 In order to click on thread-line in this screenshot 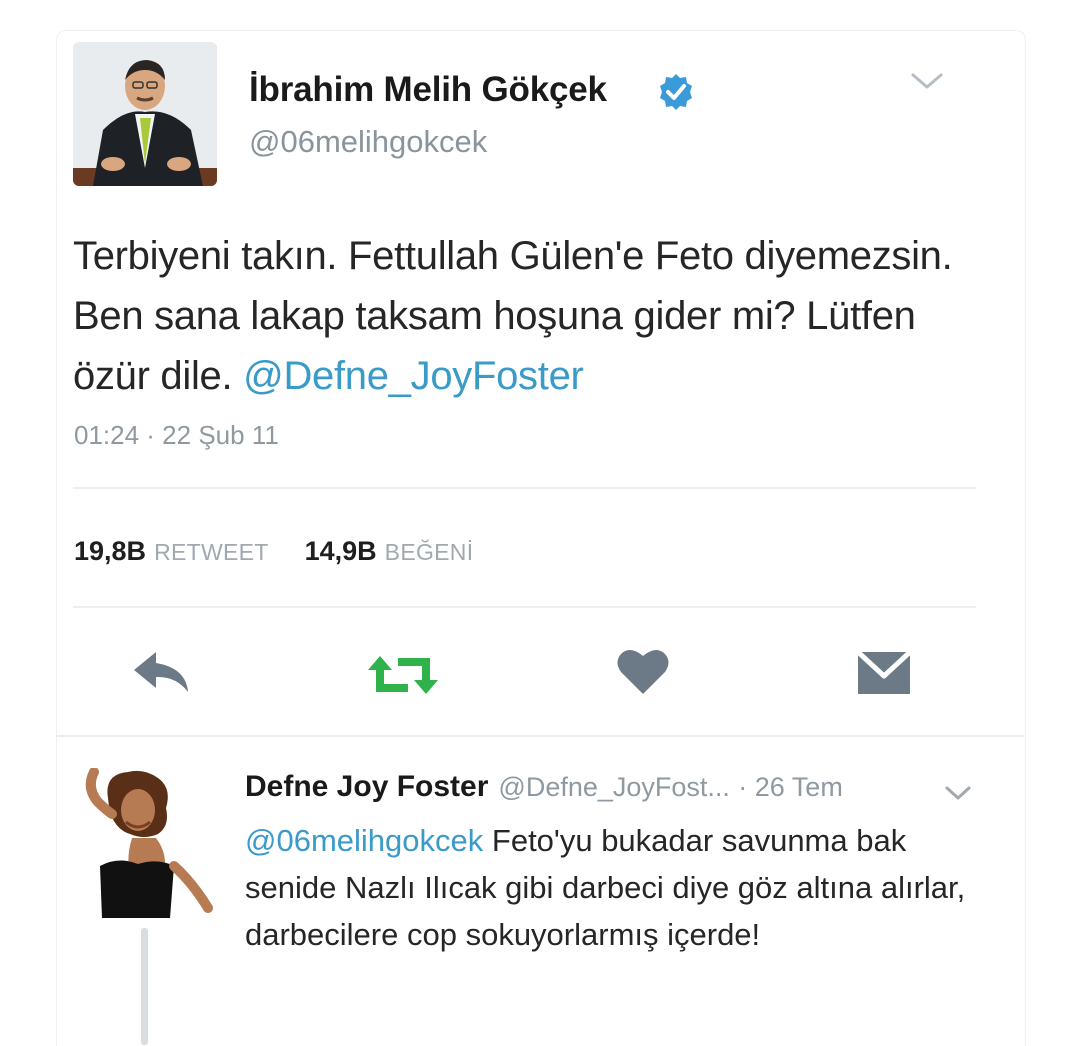, I will do `click(144, 986)`.